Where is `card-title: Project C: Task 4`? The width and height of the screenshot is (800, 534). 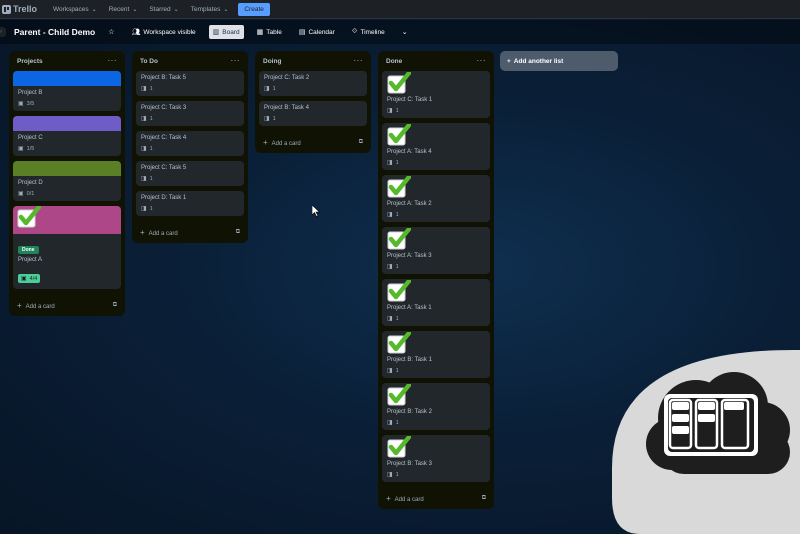 card-title: Project C: Task 4 is located at coordinates (164, 138).